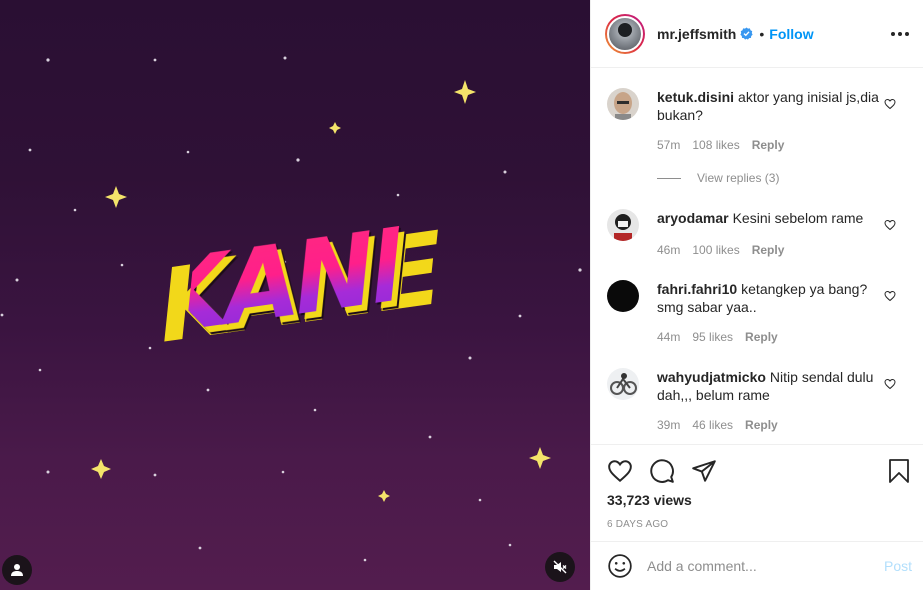  I want to click on commenter-username: fahri.fahri10, so click(697, 289).